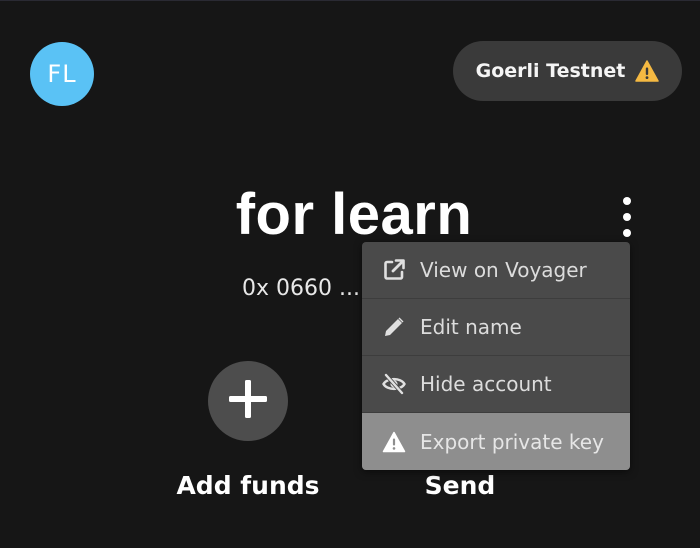  I want to click on menu-item-hide-account: Hide account, so click(496, 384).